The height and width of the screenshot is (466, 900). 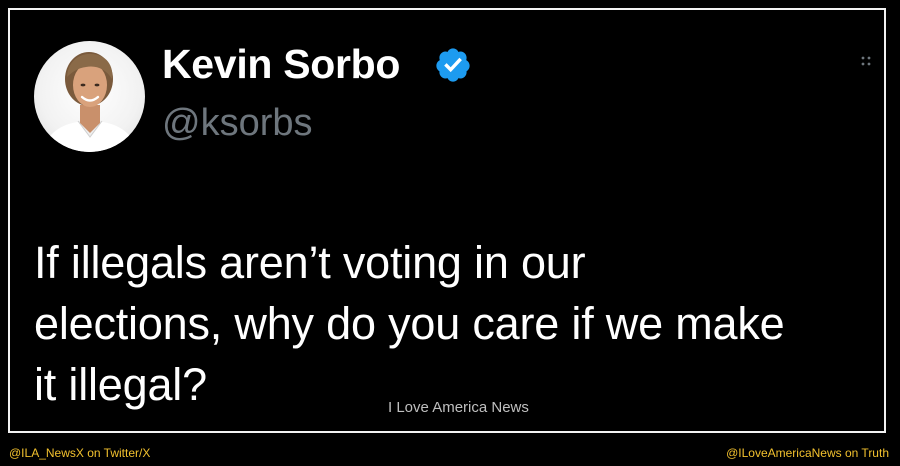 What do you see at coordinates (458, 407) in the screenshot?
I see `watermark: I Love America News` at bounding box center [458, 407].